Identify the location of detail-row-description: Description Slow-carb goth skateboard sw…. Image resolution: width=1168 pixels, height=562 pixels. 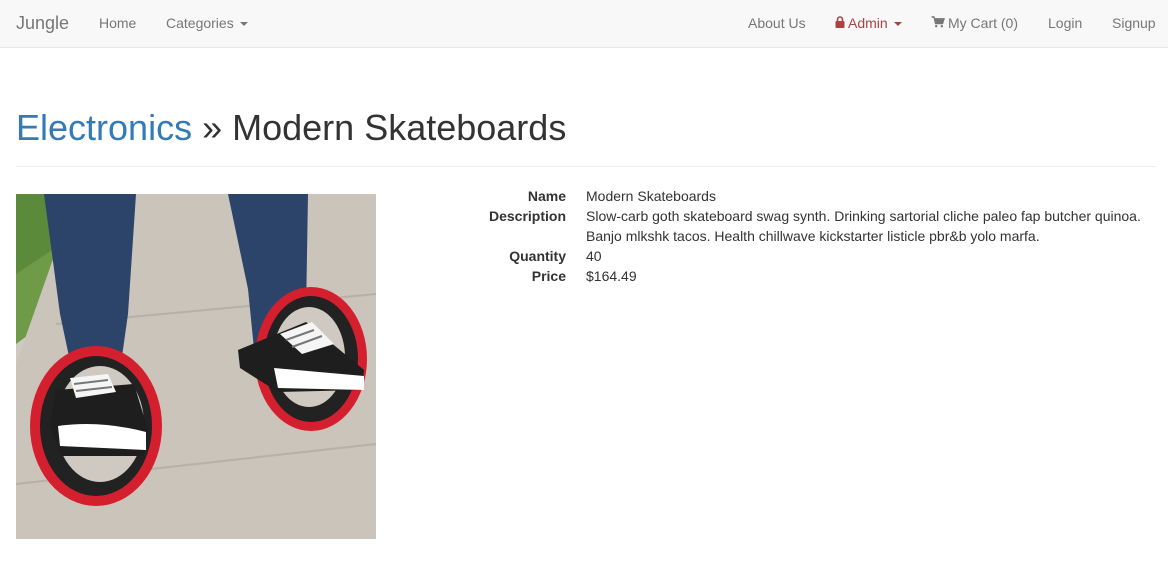
(815, 226).